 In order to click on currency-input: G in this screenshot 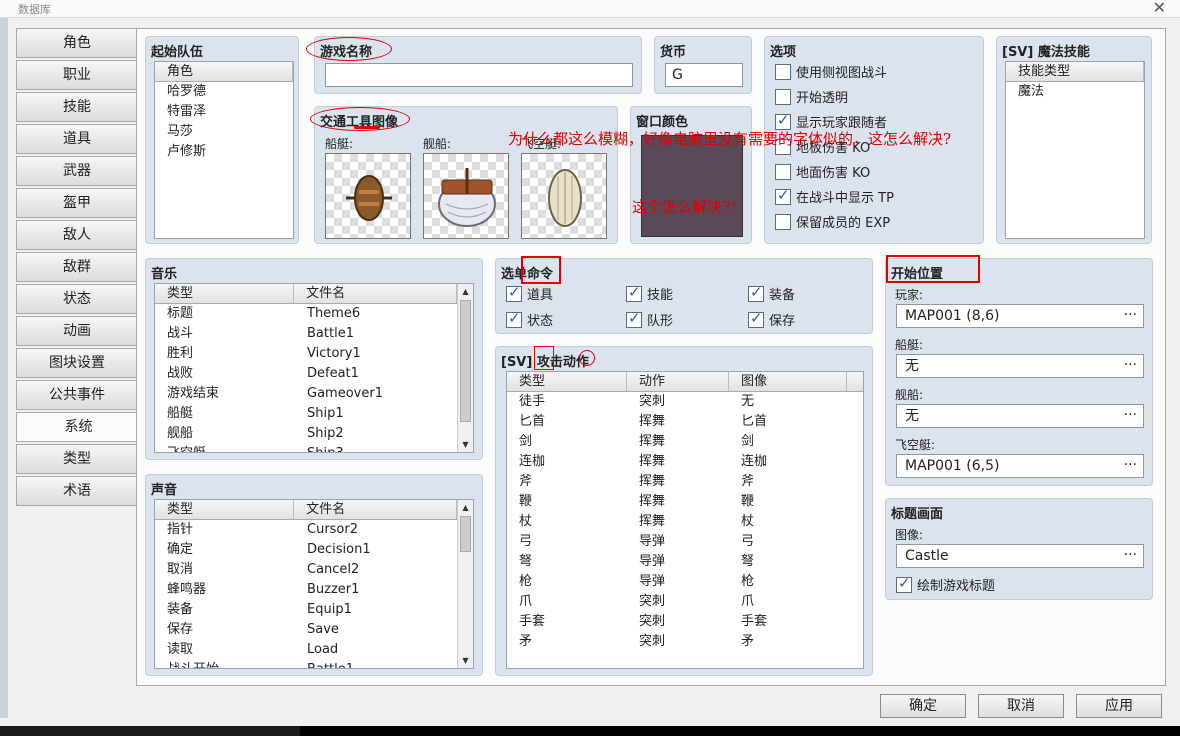, I will do `click(704, 75)`.